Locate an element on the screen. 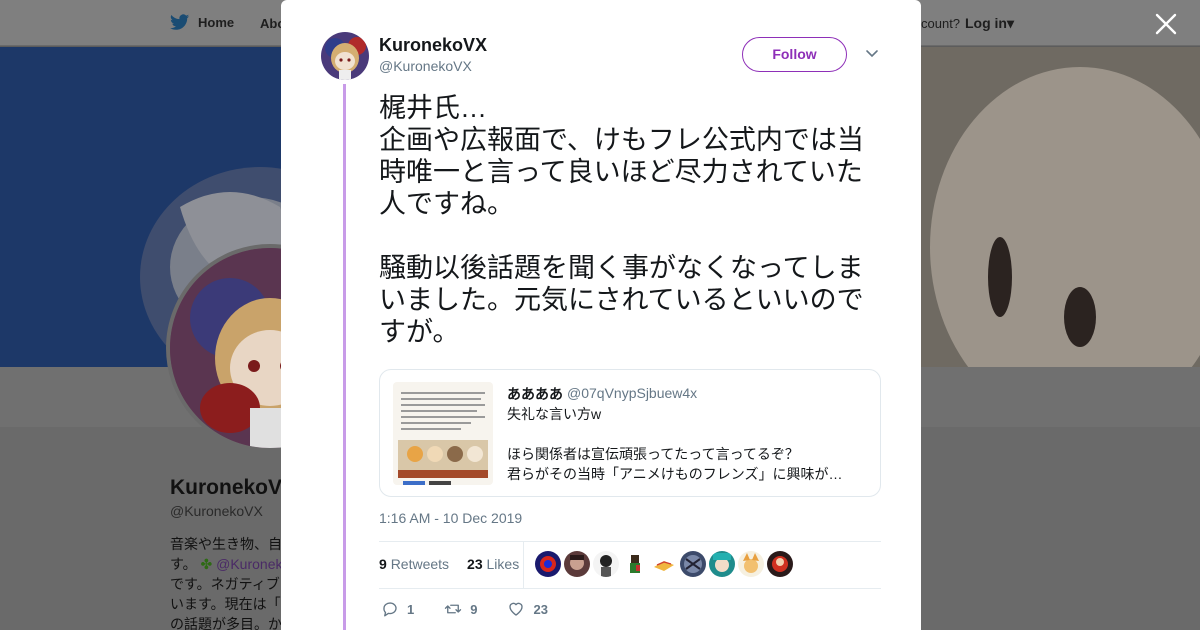  account-prompt: count? is located at coordinates (941, 23).